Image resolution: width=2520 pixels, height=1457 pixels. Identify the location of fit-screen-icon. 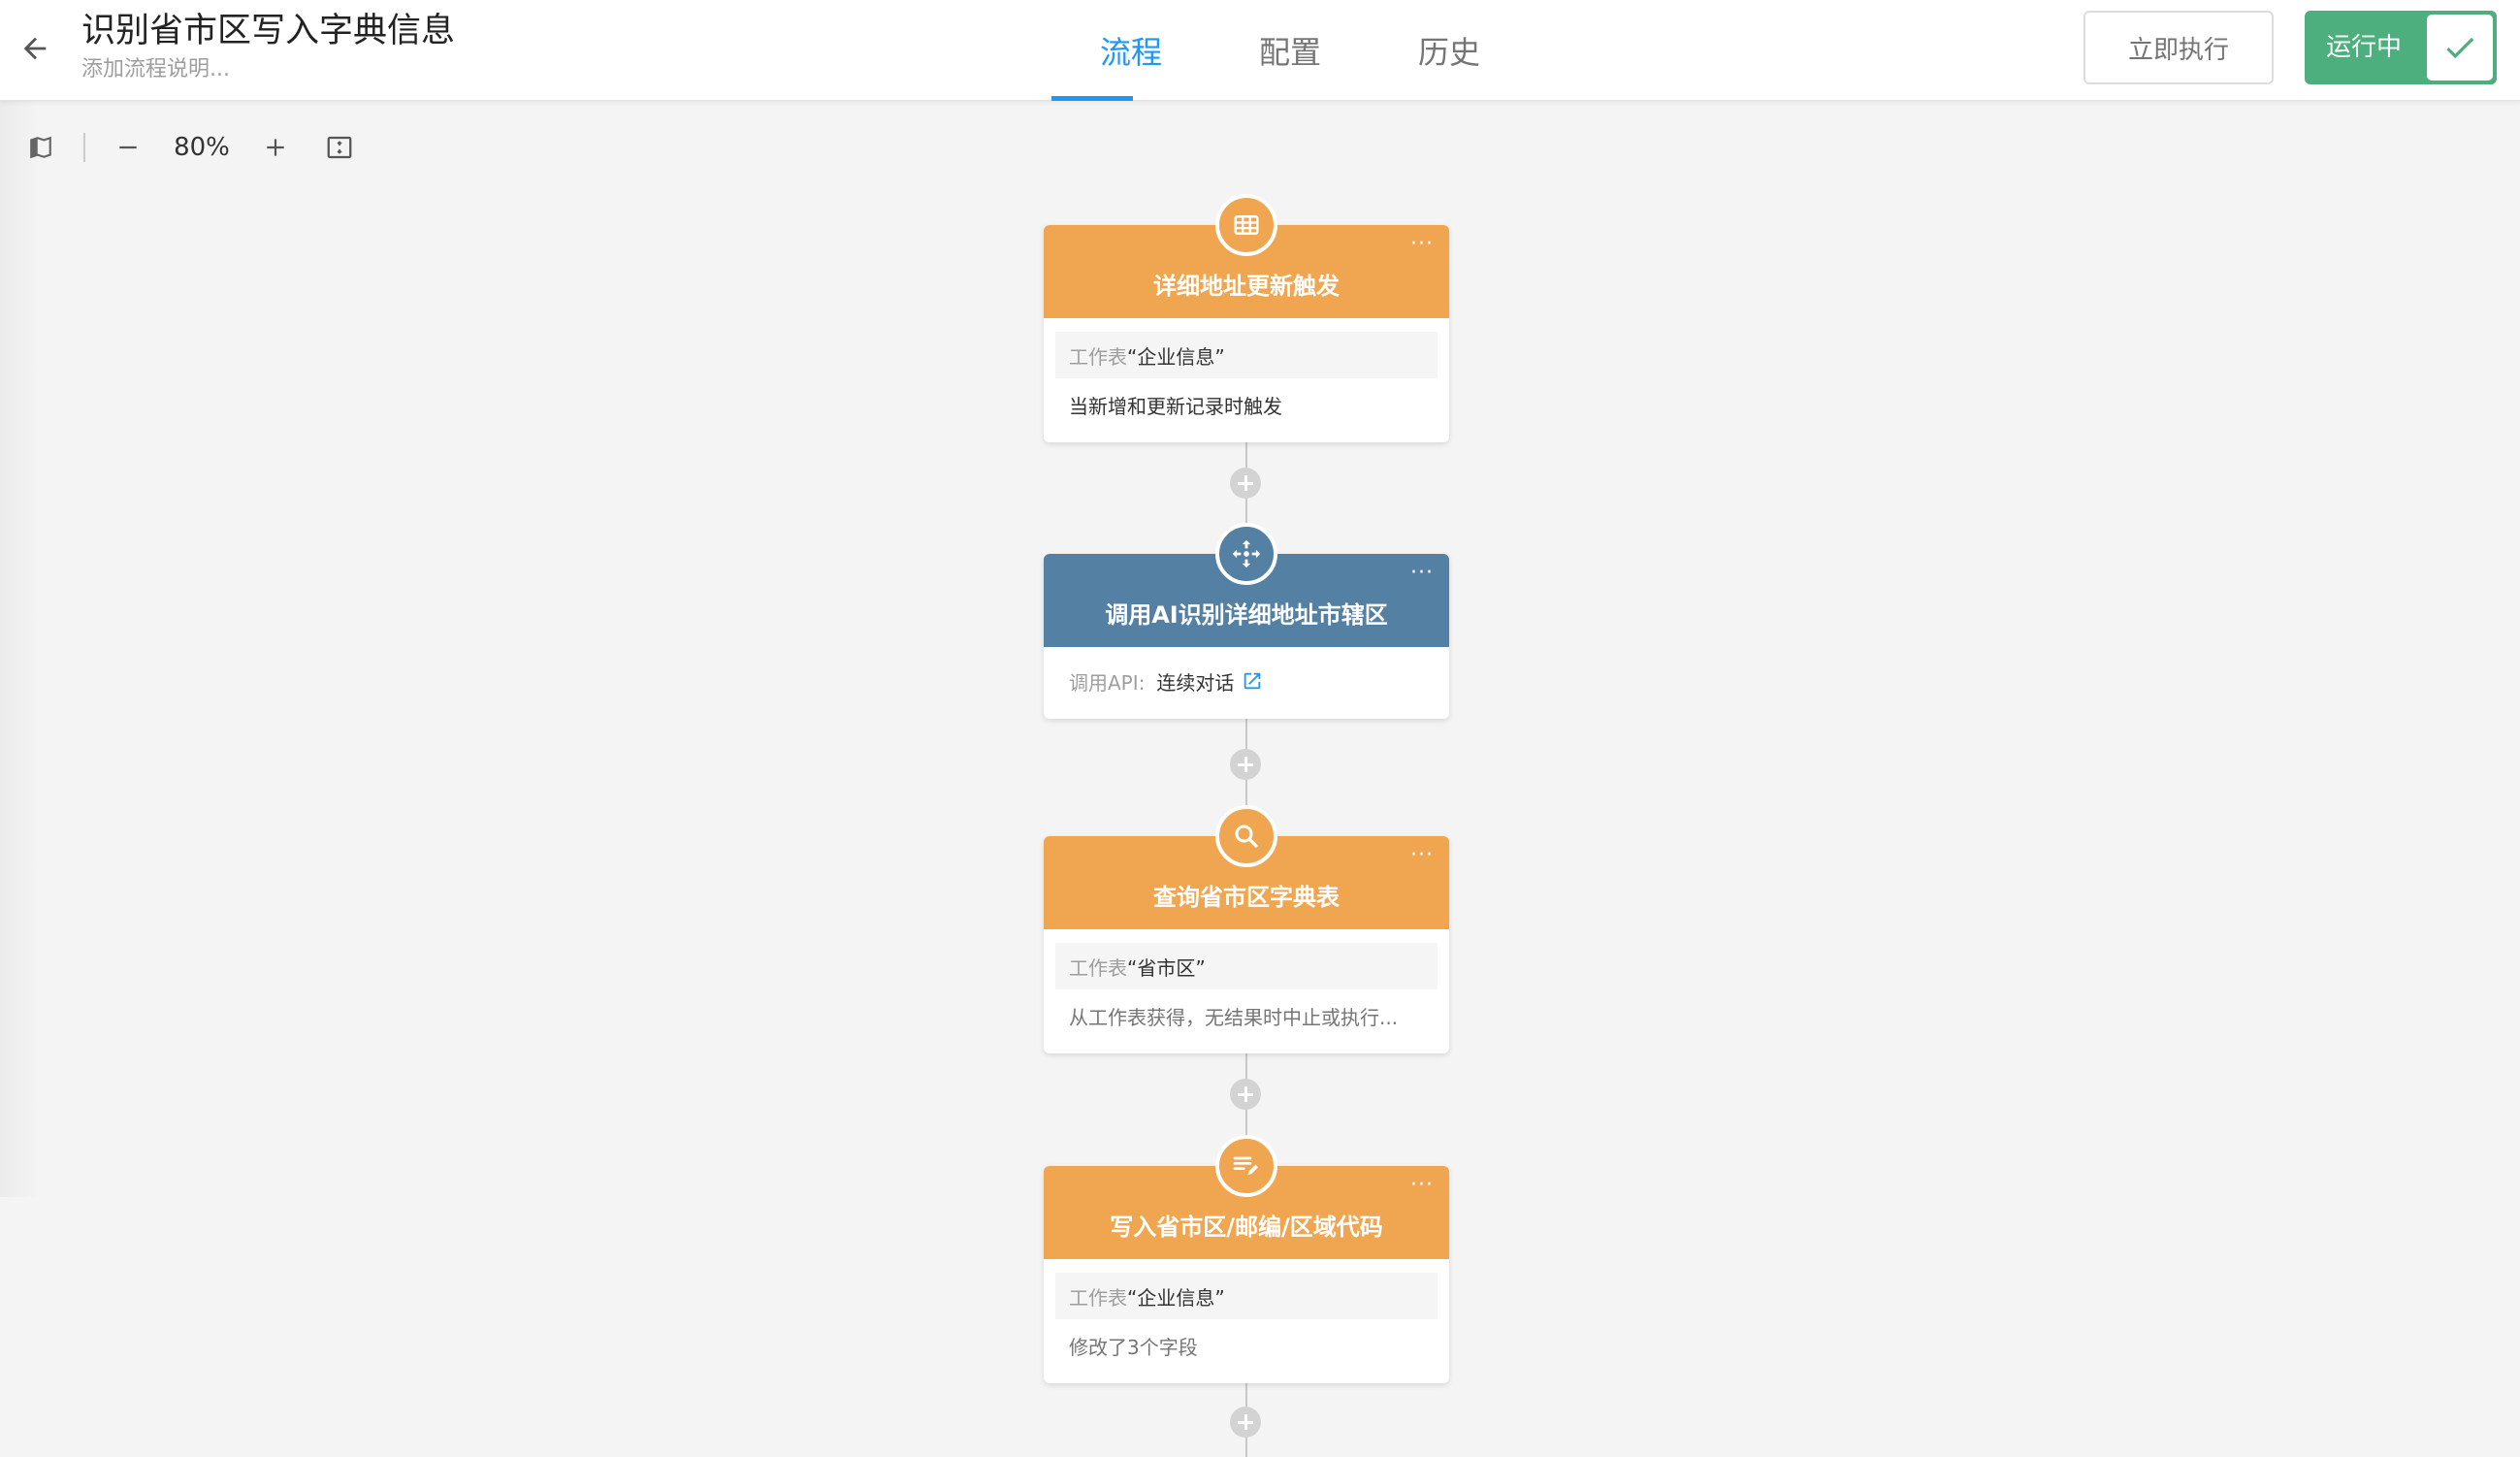
(339, 147).